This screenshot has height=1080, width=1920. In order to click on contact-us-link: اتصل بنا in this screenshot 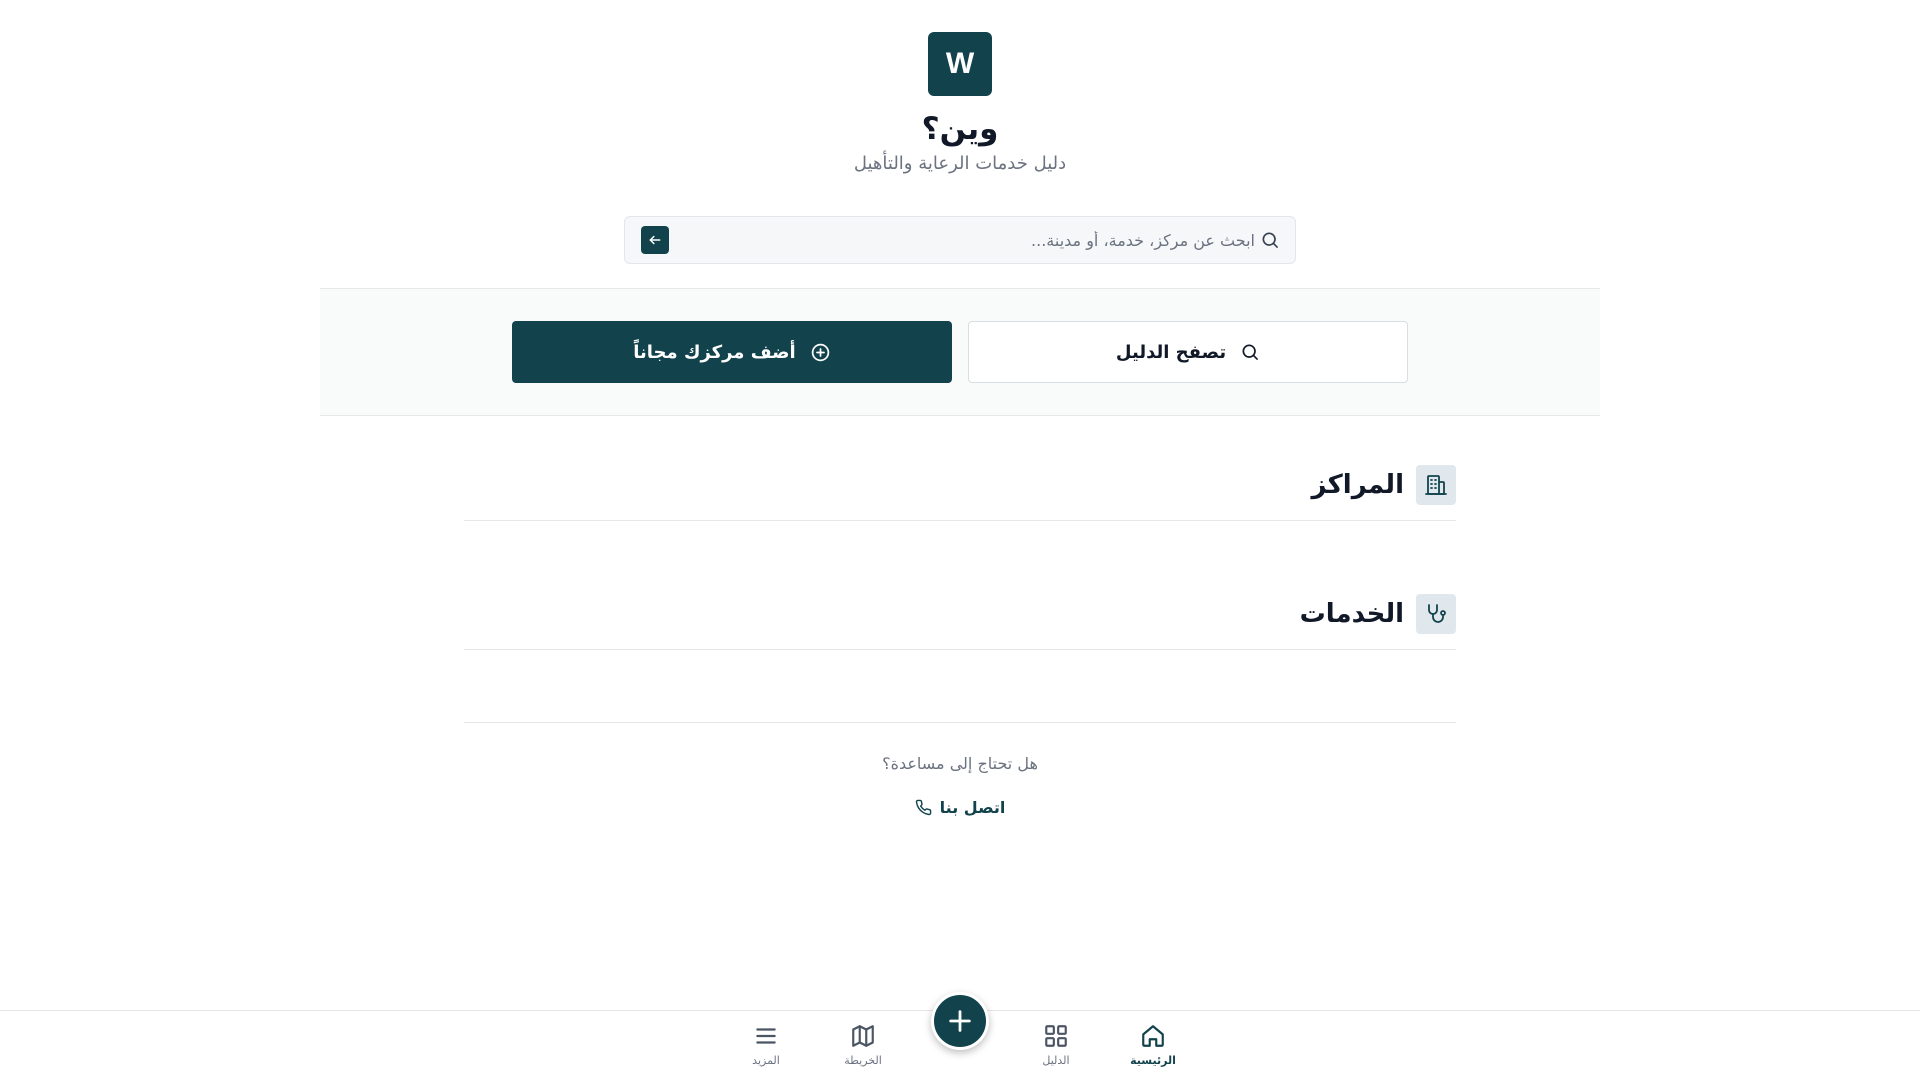, I will do `click(960, 807)`.